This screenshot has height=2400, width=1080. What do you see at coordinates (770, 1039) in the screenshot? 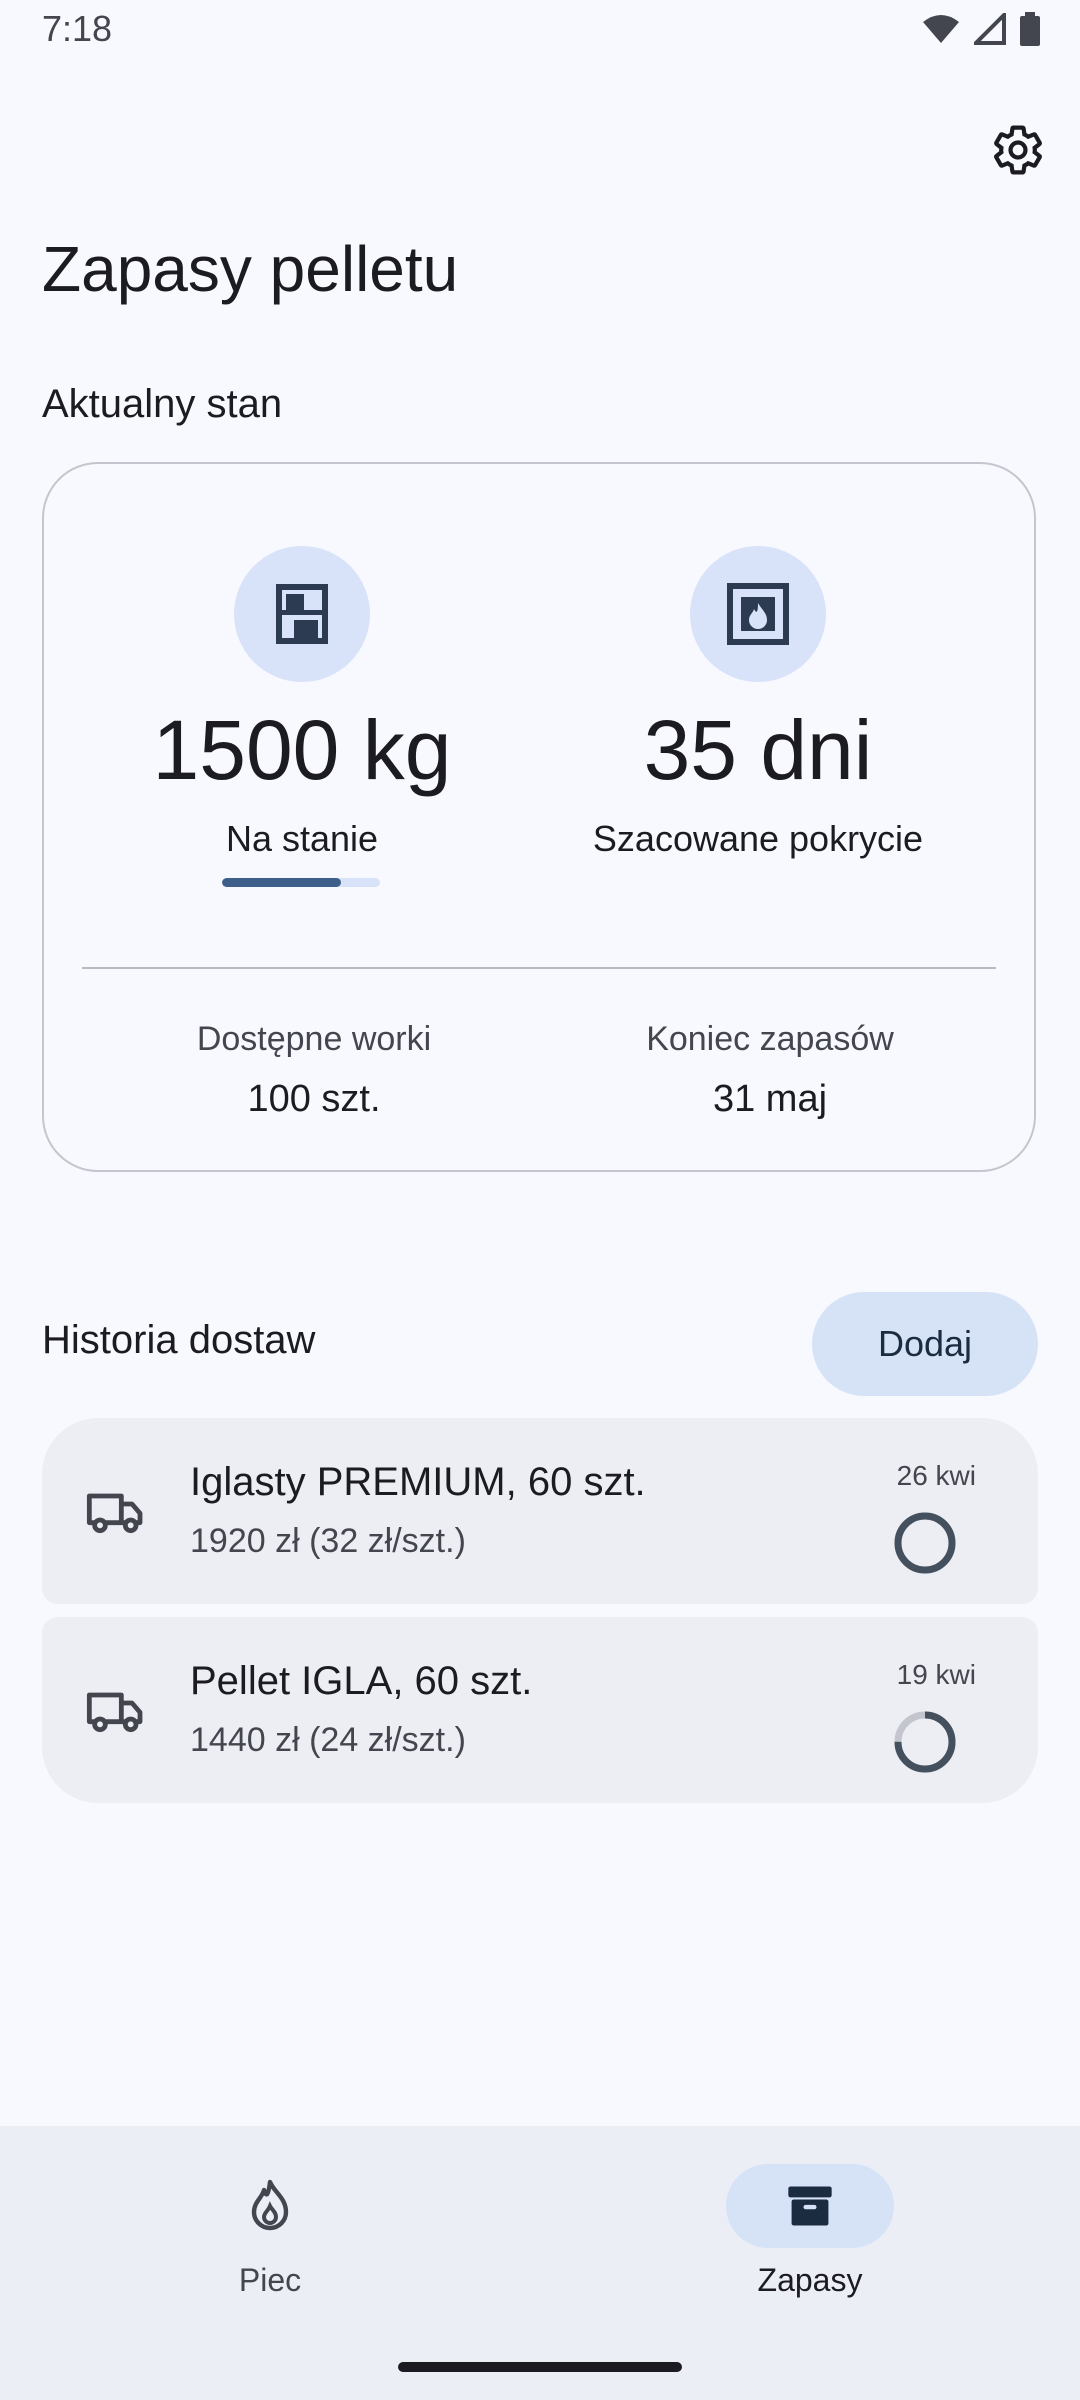
I see `end-of-stock-label: Koniec zapasów` at bounding box center [770, 1039].